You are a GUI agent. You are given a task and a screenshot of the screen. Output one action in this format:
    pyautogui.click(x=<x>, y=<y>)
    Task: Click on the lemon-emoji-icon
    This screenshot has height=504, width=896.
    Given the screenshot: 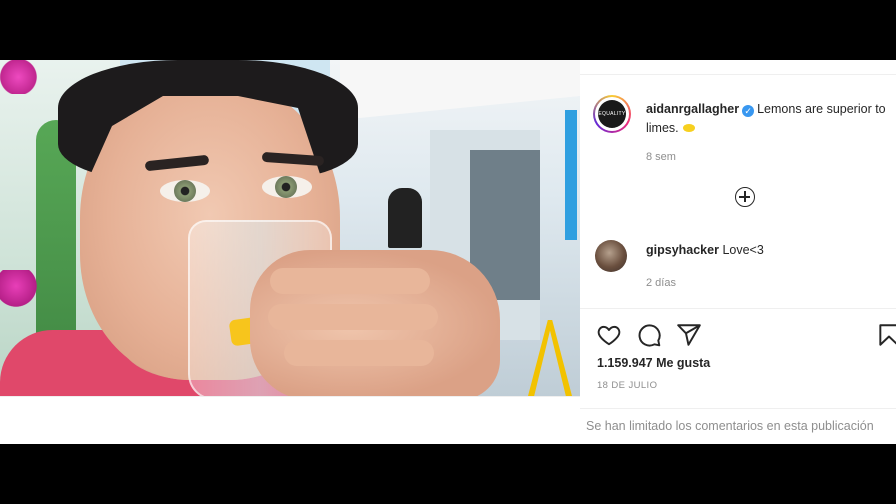 What is the action you would take?
    pyautogui.click(x=688, y=128)
    